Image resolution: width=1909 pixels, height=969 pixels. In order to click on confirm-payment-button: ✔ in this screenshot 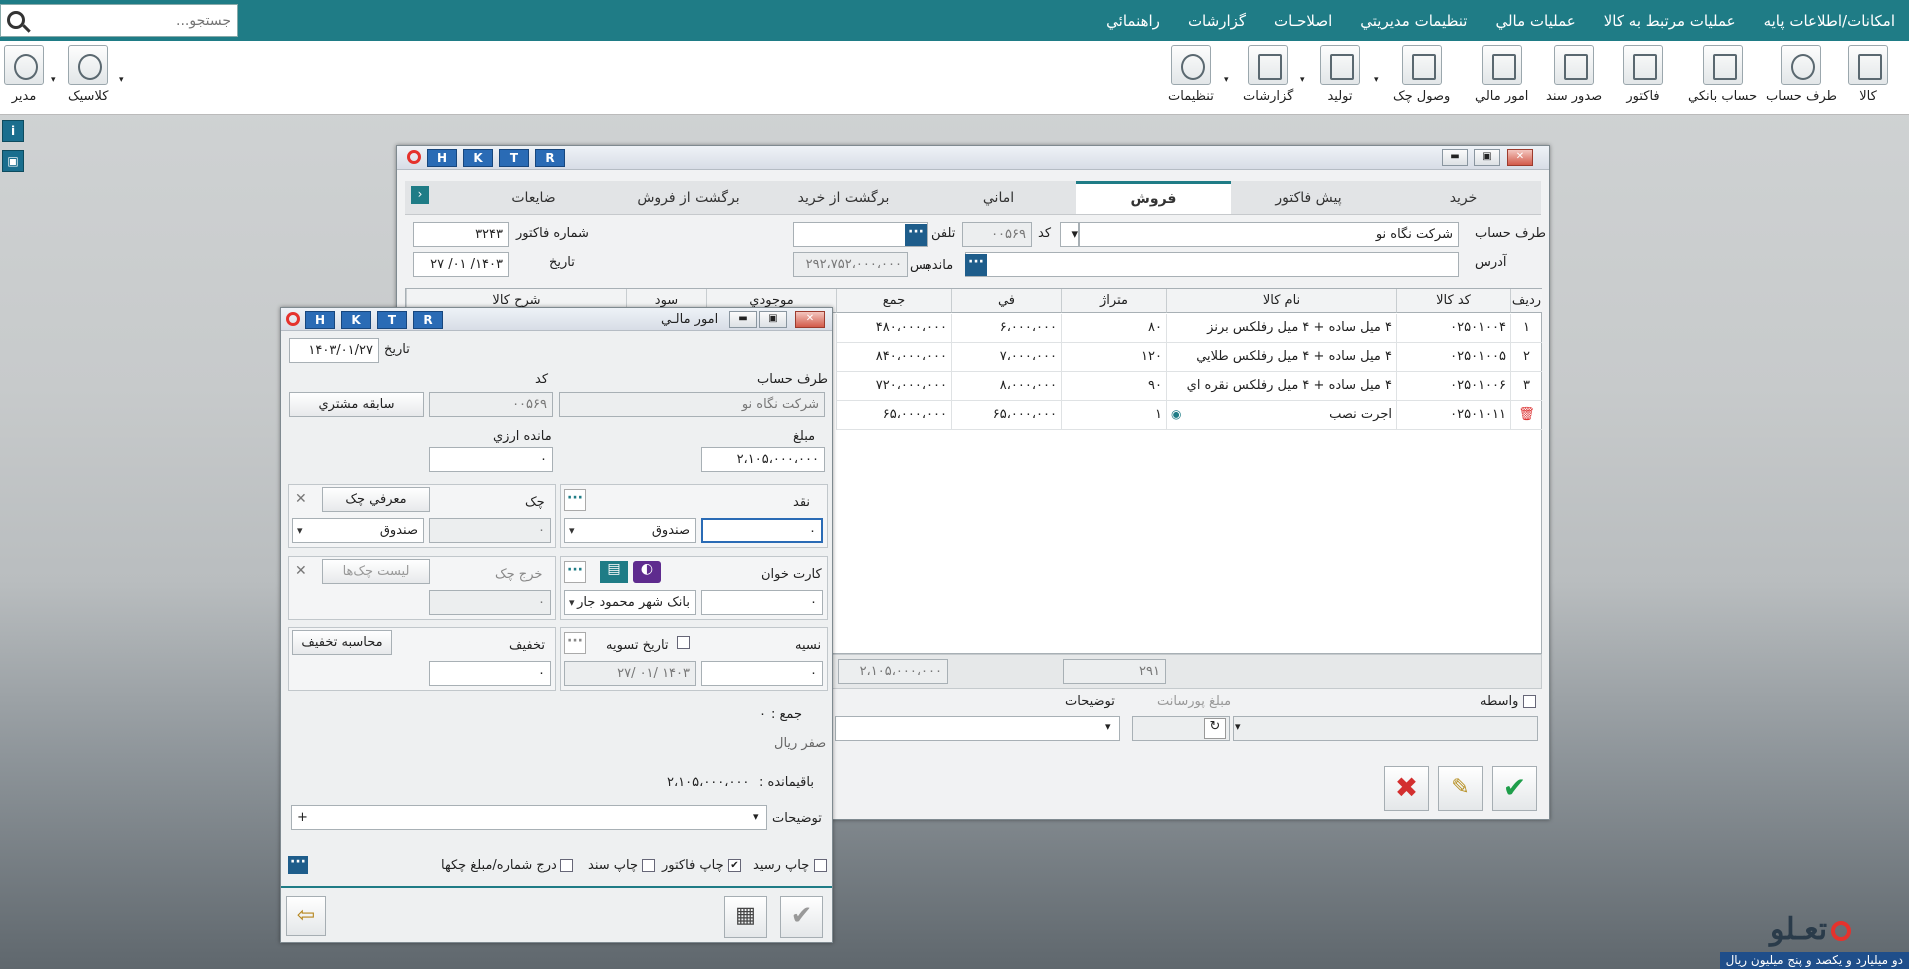, I will do `click(801, 917)`.